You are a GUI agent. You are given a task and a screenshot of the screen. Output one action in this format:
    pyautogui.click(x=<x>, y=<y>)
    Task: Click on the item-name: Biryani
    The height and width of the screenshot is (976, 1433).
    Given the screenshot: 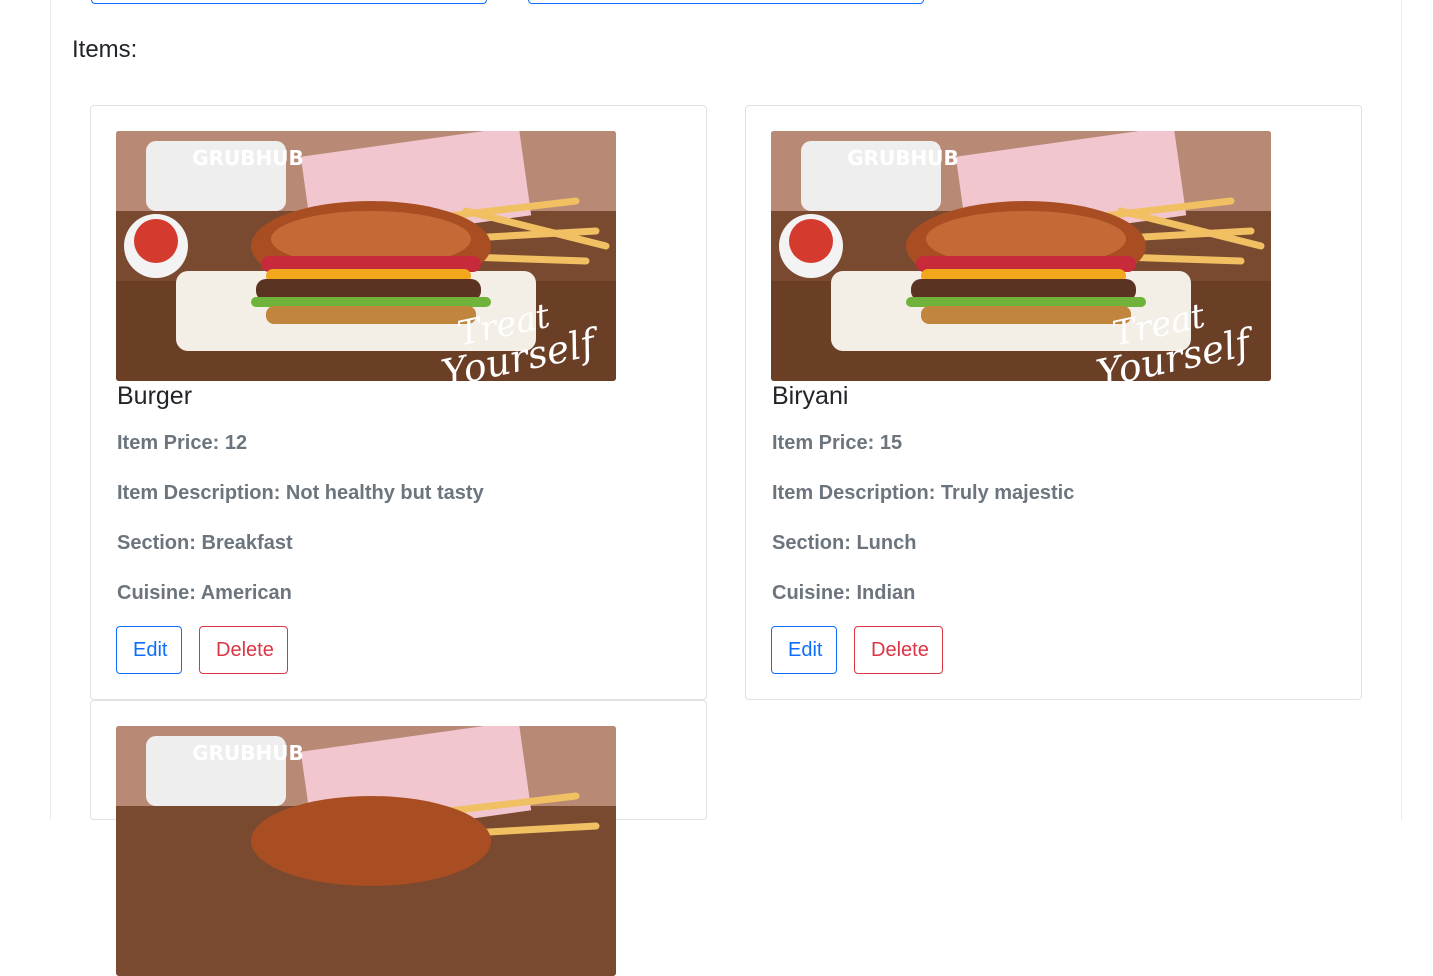 What is the action you would take?
    pyautogui.click(x=810, y=396)
    